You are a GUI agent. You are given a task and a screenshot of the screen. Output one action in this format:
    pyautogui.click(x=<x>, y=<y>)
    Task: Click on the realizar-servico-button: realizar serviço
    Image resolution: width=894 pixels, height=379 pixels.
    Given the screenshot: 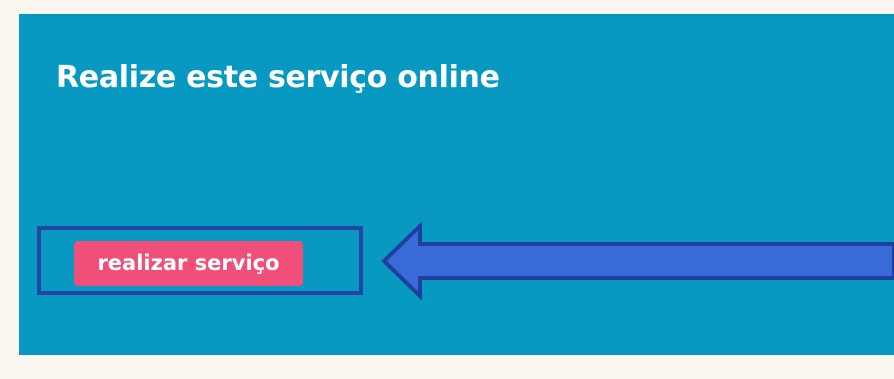 What is the action you would take?
    pyautogui.click(x=188, y=263)
    